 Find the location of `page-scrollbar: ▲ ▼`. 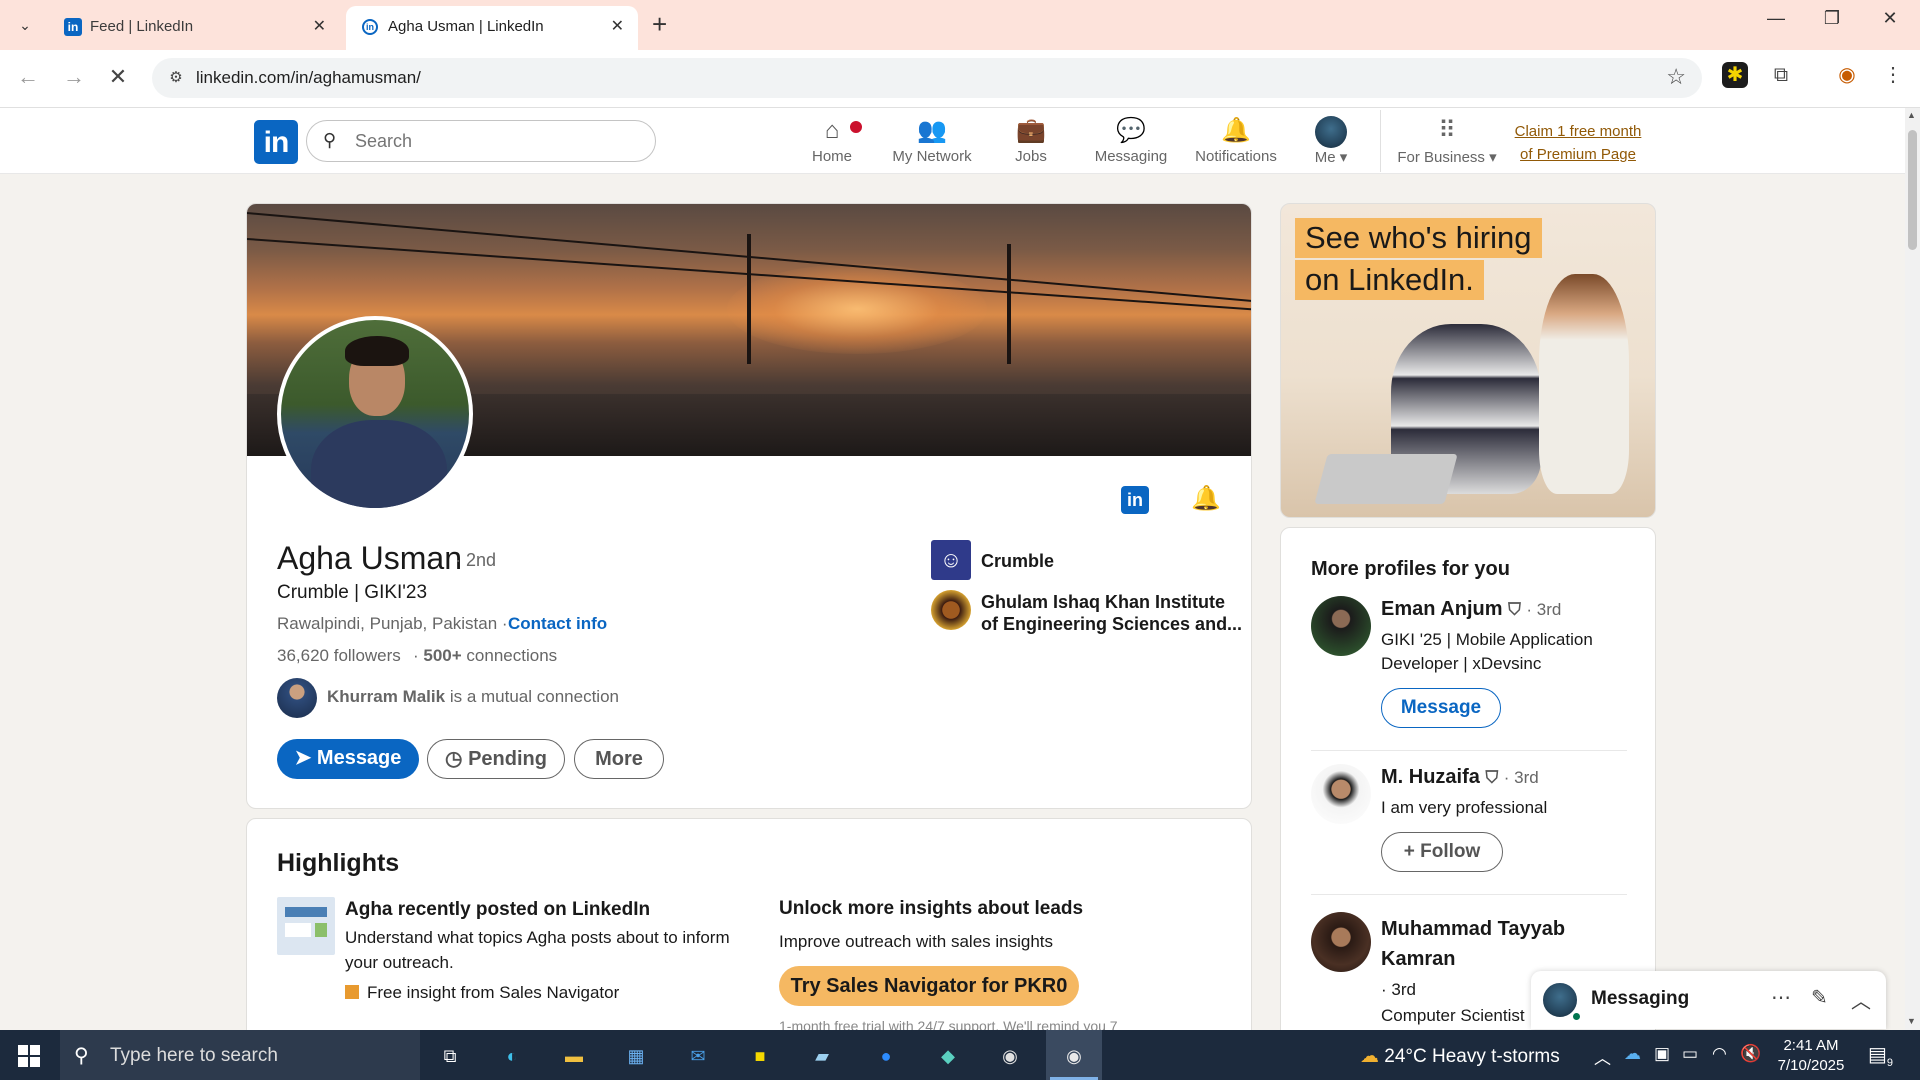

page-scrollbar: ▲ ▼ is located at coordinates (1912, 569).